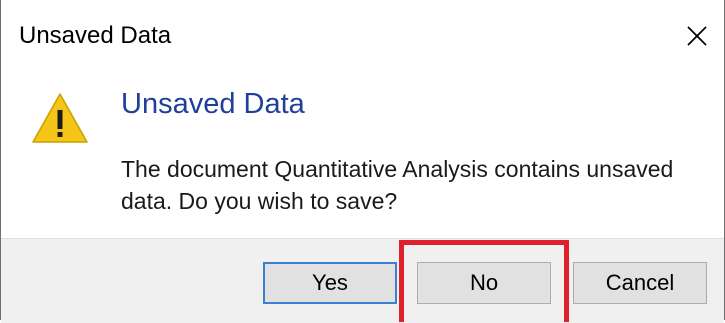  I want to click on yes-button: Yes, so click(330, 283).